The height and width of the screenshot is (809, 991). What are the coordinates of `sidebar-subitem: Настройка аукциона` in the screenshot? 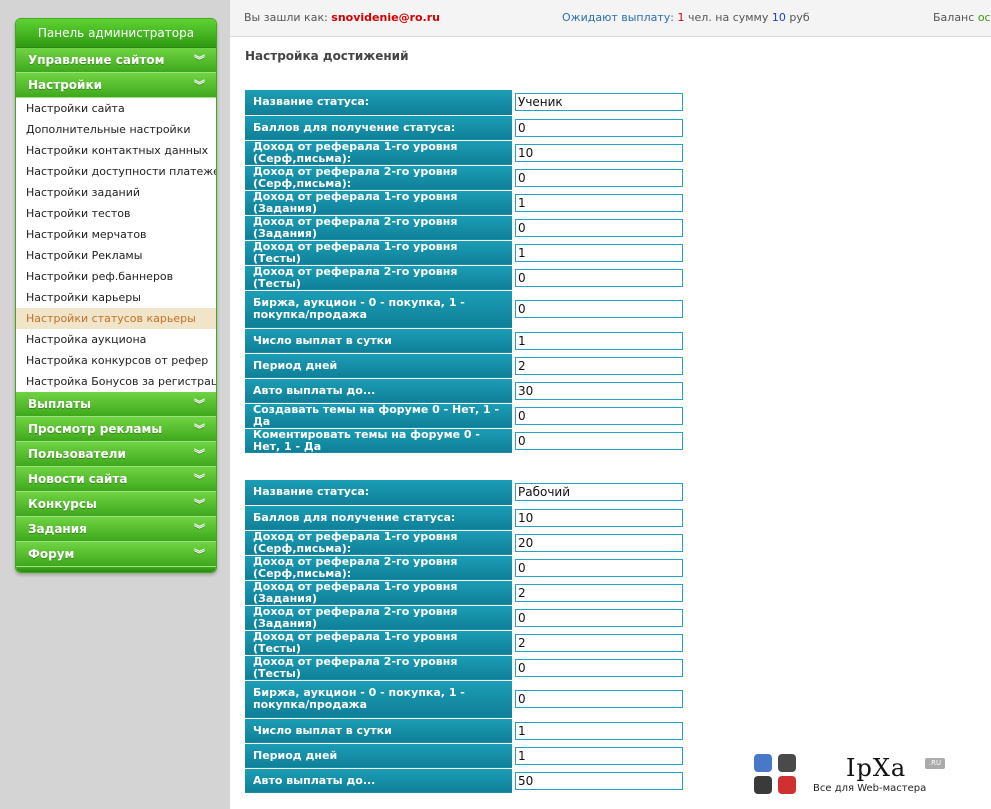 It's located at (116, 339).